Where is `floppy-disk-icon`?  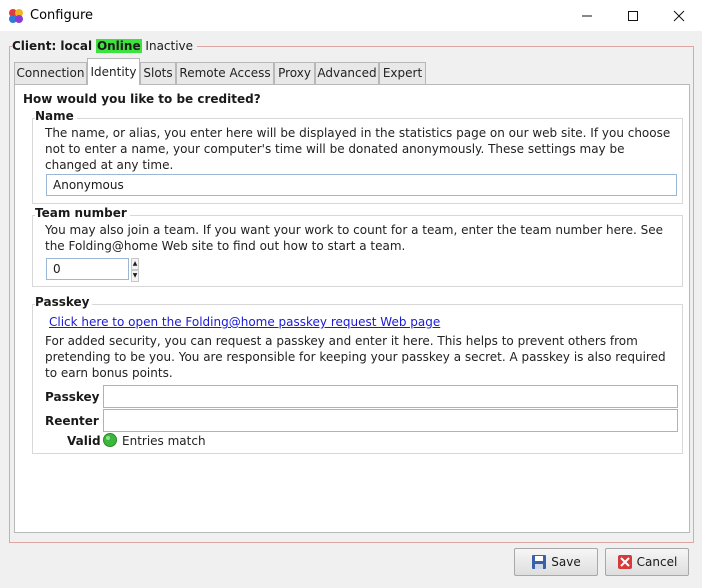
floppy-disk-icon is located at coordinates (539, 562).